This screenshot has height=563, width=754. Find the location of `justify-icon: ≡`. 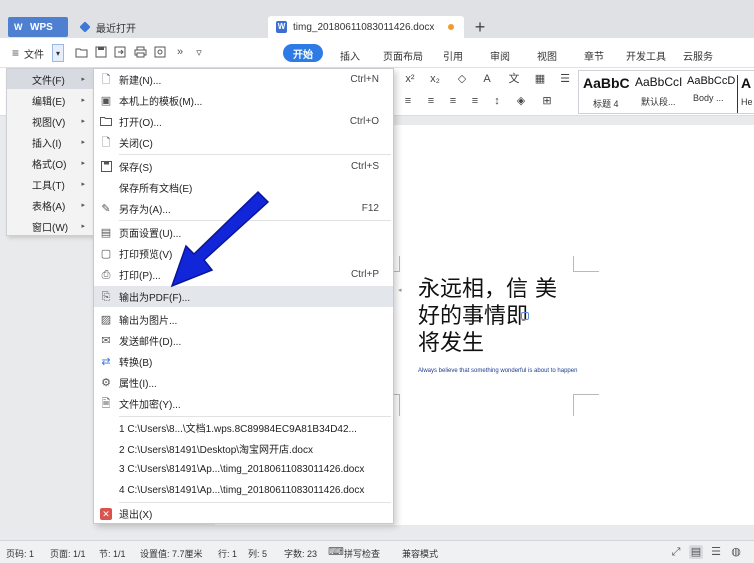

justify-icon: ≡ is located at coordinates (475, 101).